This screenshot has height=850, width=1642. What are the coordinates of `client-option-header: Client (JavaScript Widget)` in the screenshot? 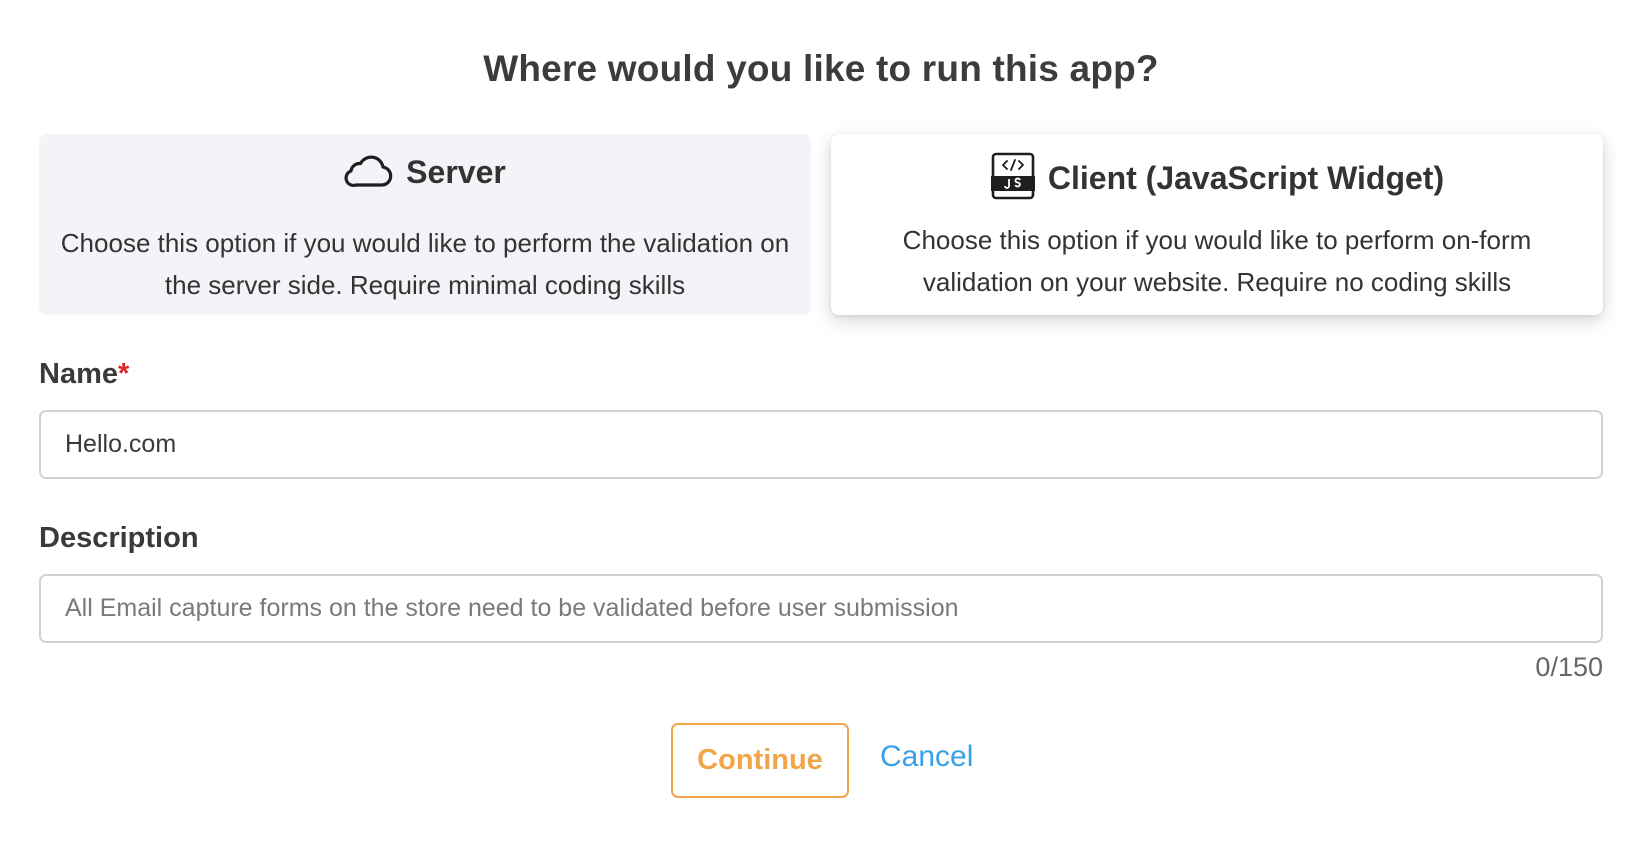 It's located at (1217, 178).